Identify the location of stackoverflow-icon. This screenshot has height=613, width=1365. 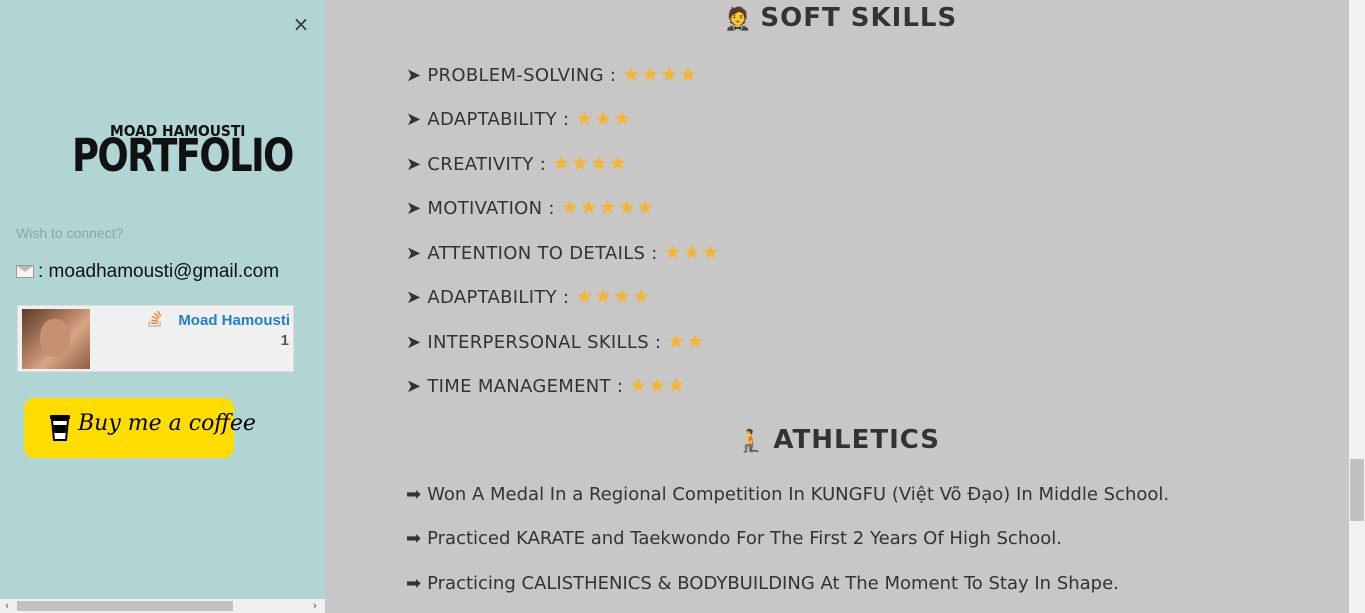
(155, 319).